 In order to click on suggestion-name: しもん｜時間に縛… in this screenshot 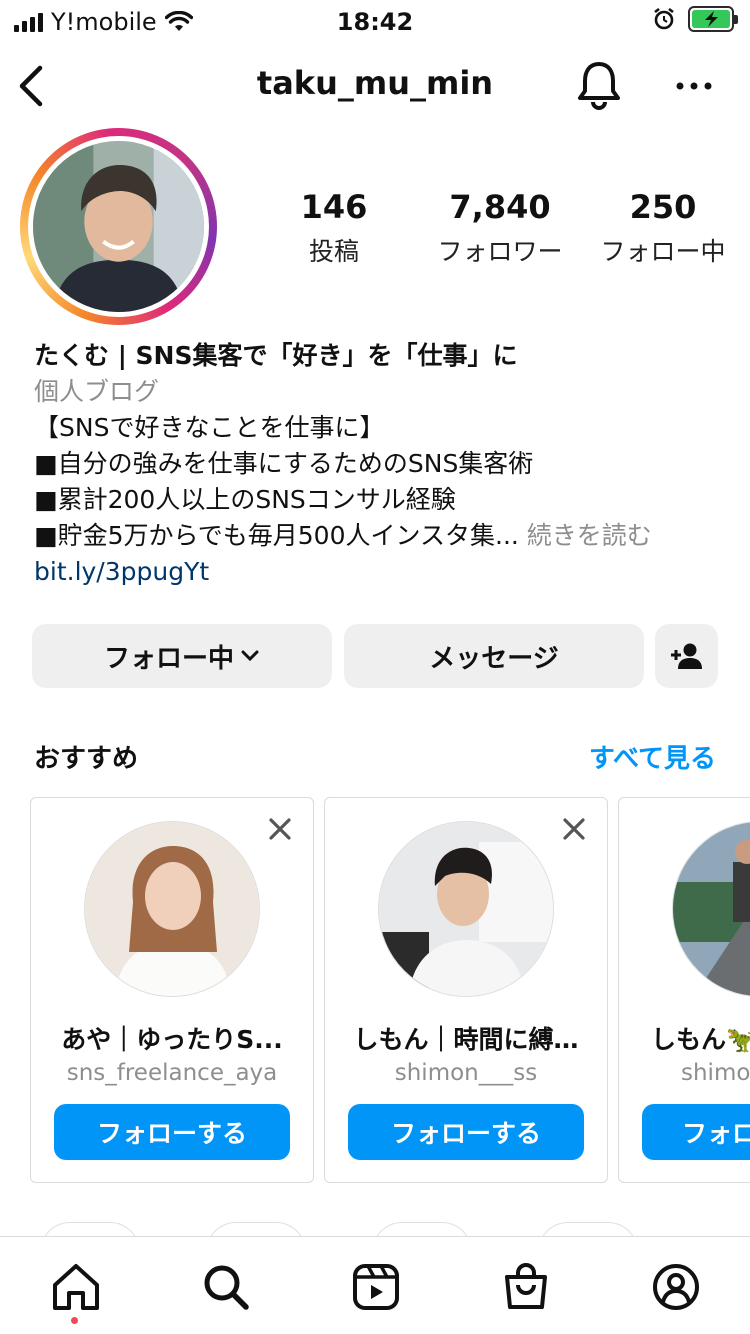, I will do `click(466, 1039)`.